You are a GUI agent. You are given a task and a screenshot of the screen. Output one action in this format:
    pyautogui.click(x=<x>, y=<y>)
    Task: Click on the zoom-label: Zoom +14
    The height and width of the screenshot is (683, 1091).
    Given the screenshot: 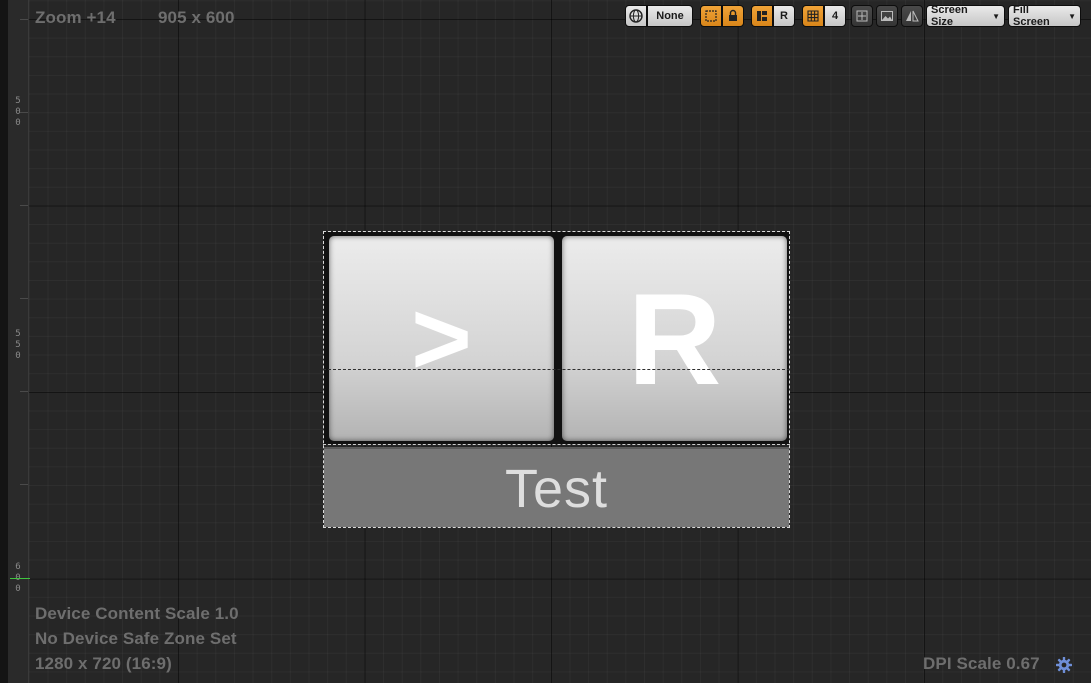 What is the action you would take?
    pyautogui.click(x=75, y=17)
    